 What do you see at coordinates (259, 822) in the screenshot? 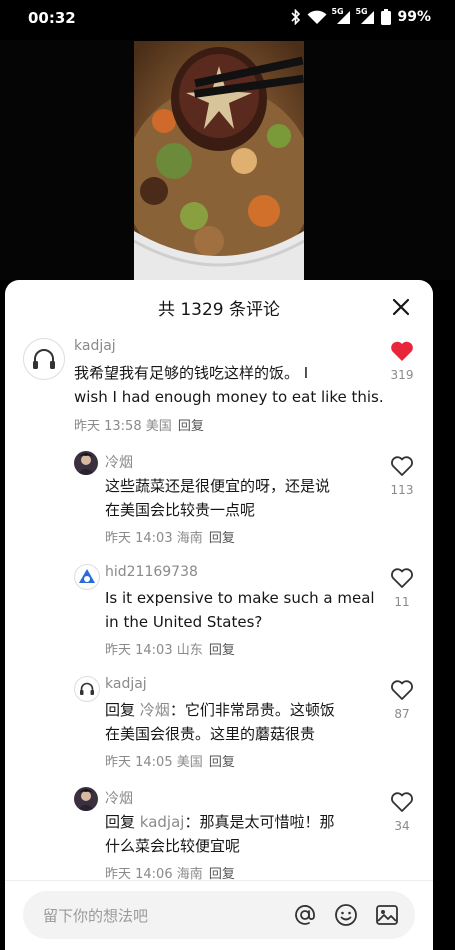
I see `comment-text-rest: ：那真是太可惜啦！那` at bounding box center [259, 822].